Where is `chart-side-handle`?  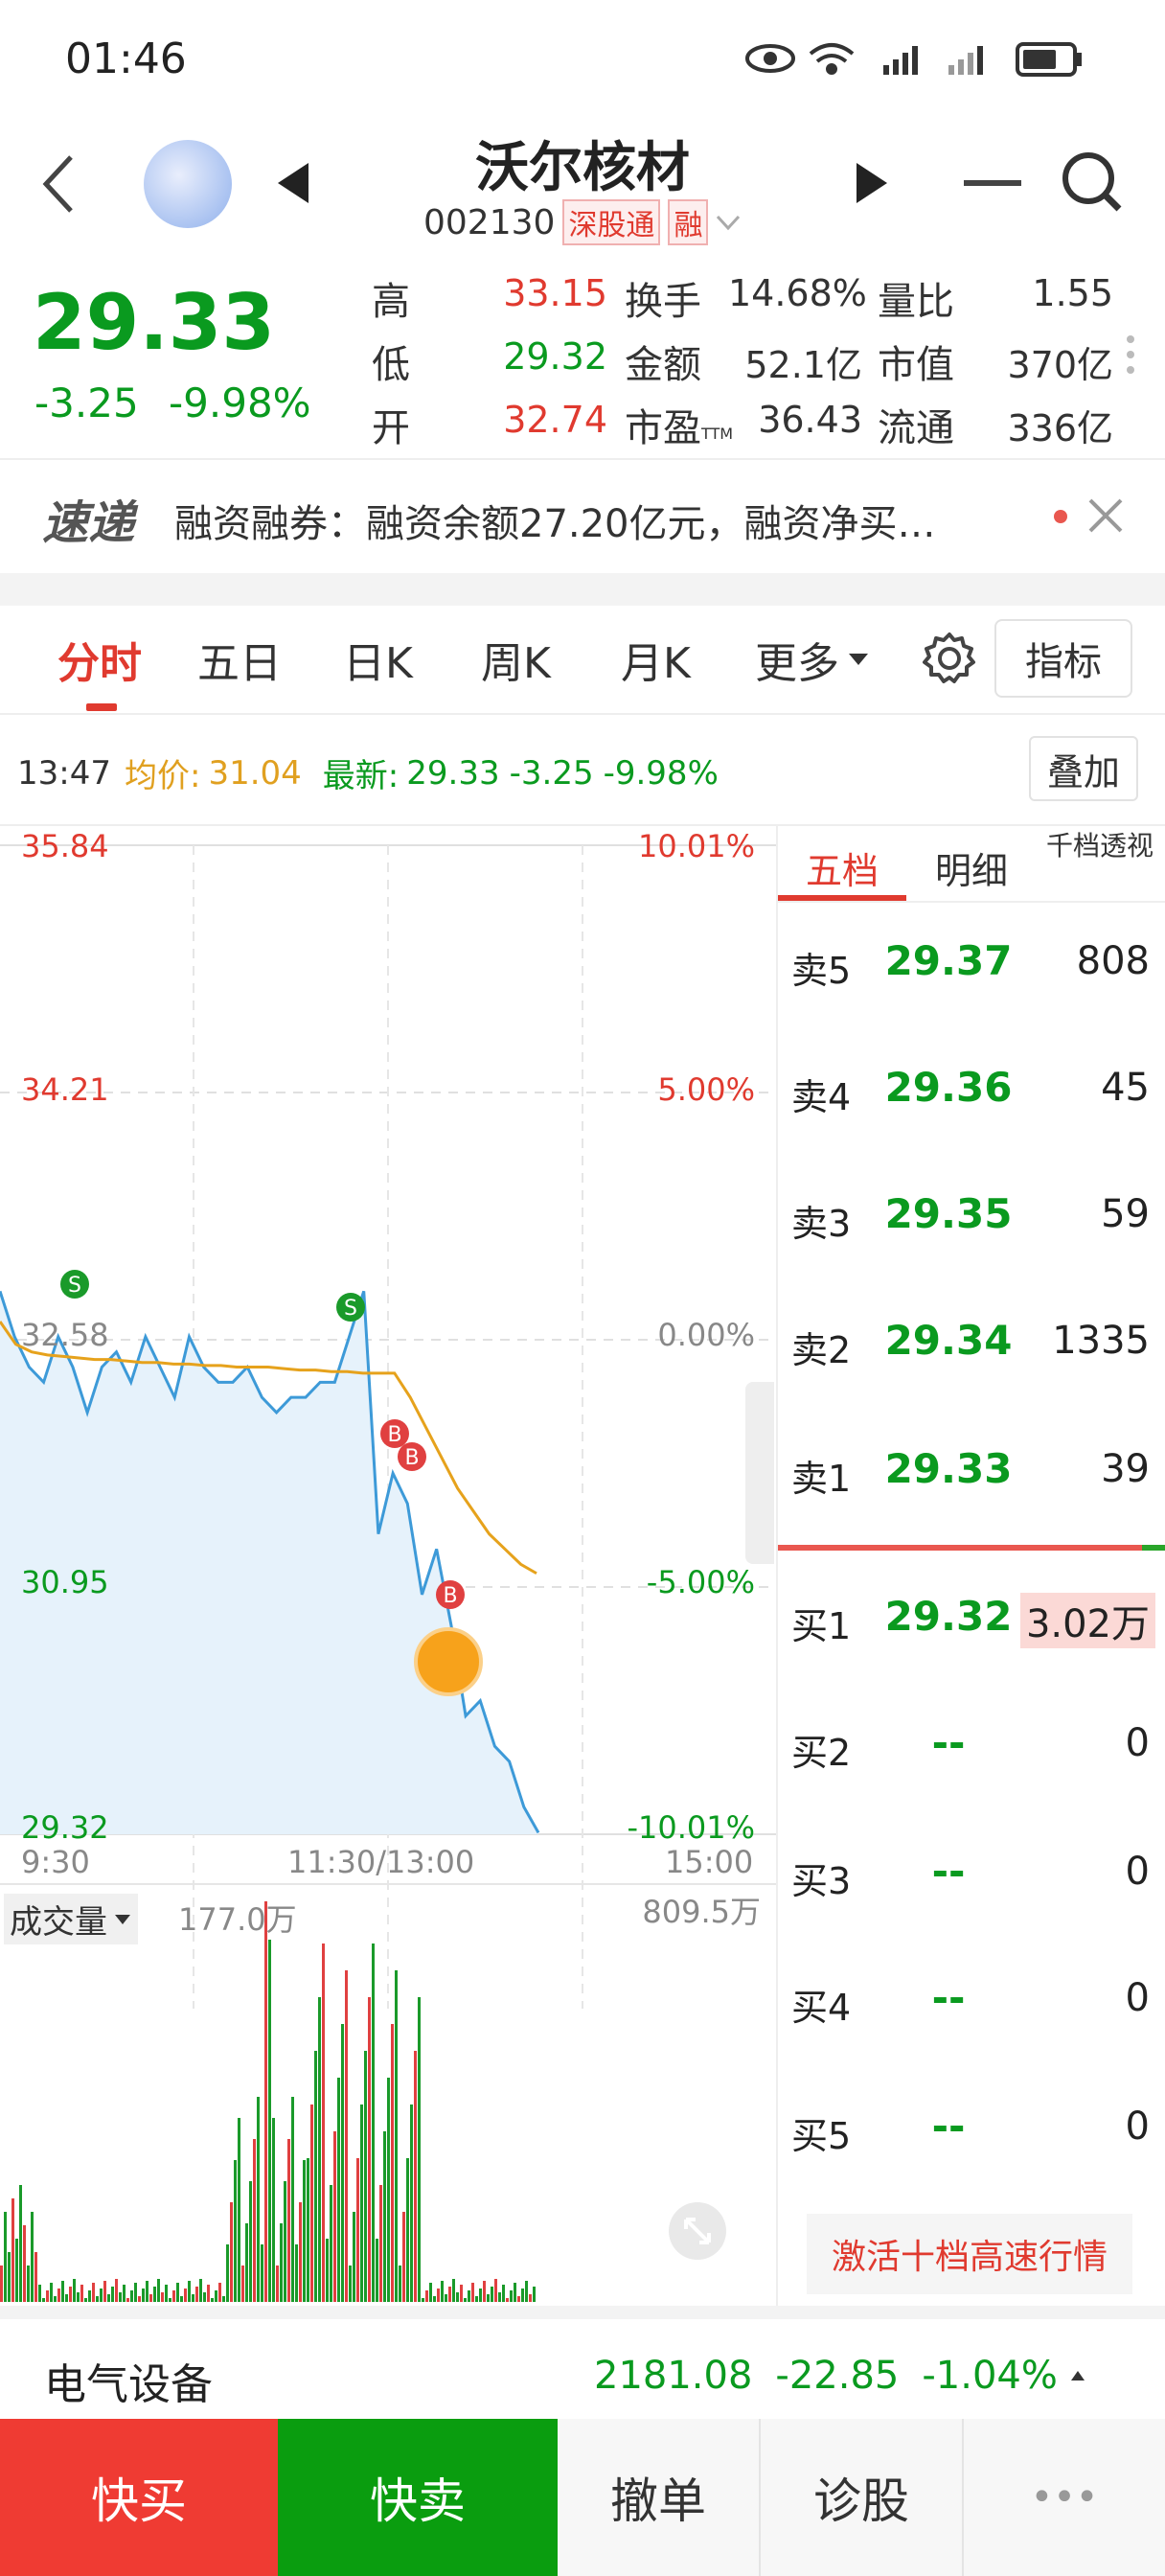
chart-side-handle is located at coordinates (760, 1473).